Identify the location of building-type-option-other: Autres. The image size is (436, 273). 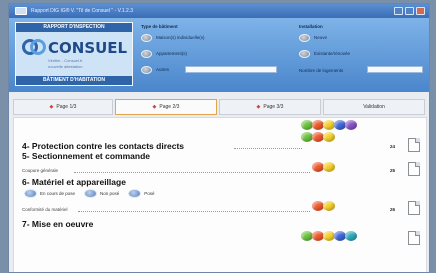
(155, 69).